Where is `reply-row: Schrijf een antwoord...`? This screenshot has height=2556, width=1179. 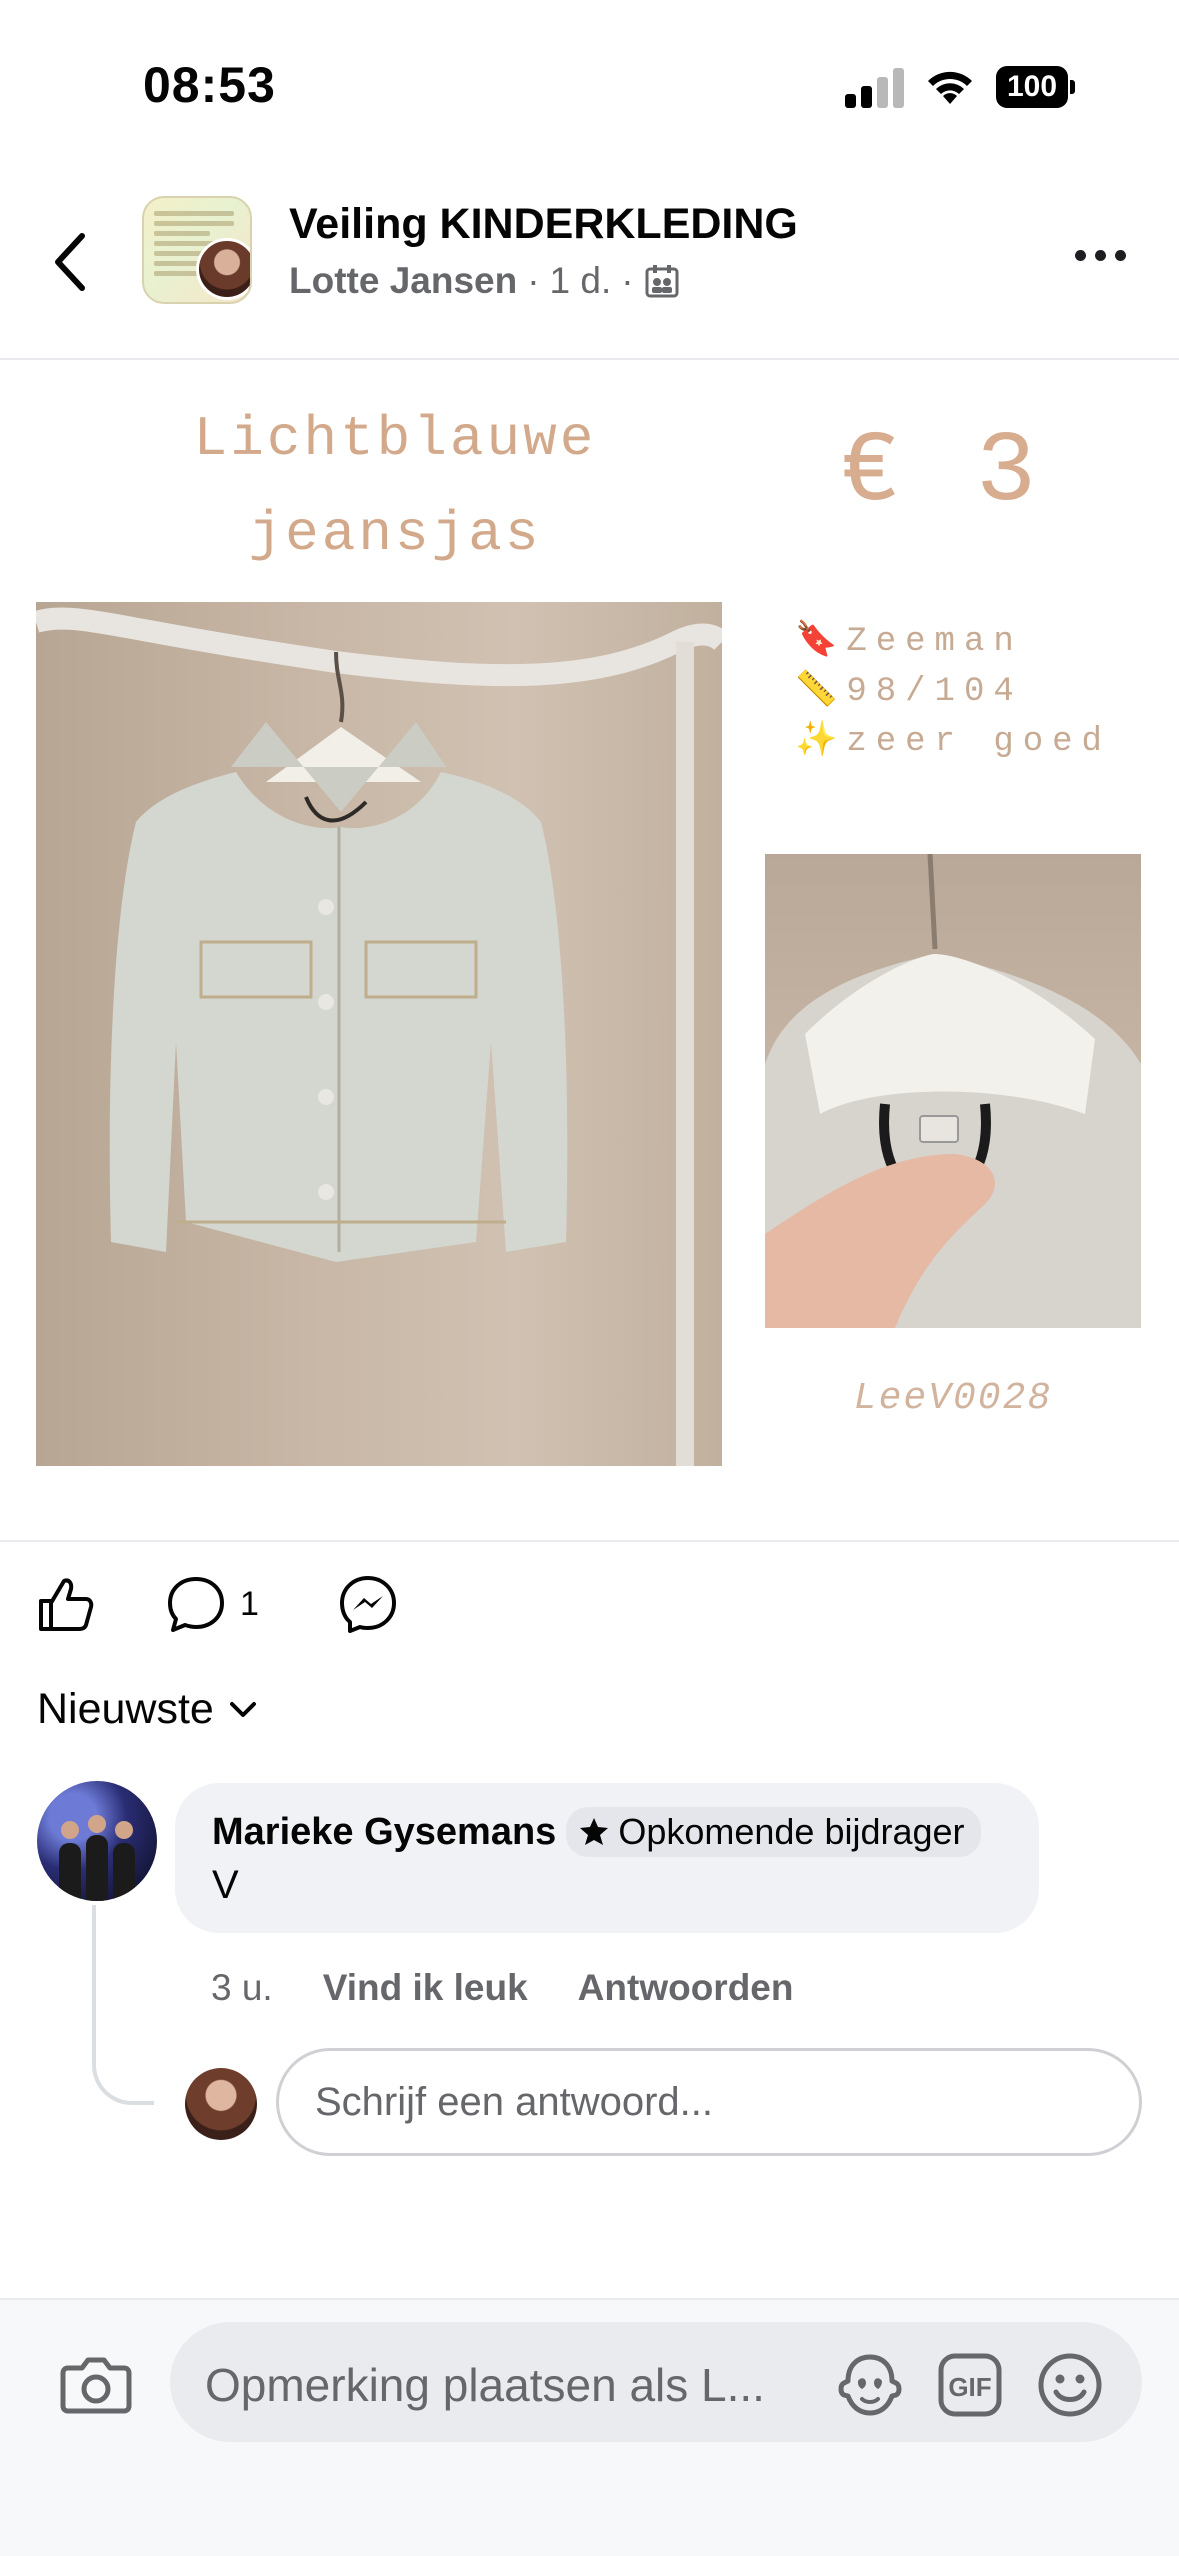
reply-row: Schrijf een antwoord... is located at coordinates (589, 2103).